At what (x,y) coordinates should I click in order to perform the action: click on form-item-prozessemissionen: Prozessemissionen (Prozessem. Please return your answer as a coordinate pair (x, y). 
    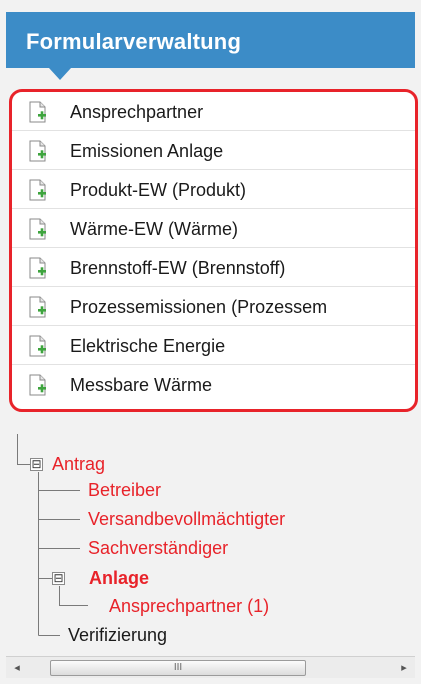
    Looking at the image, I should click on (213, 306).